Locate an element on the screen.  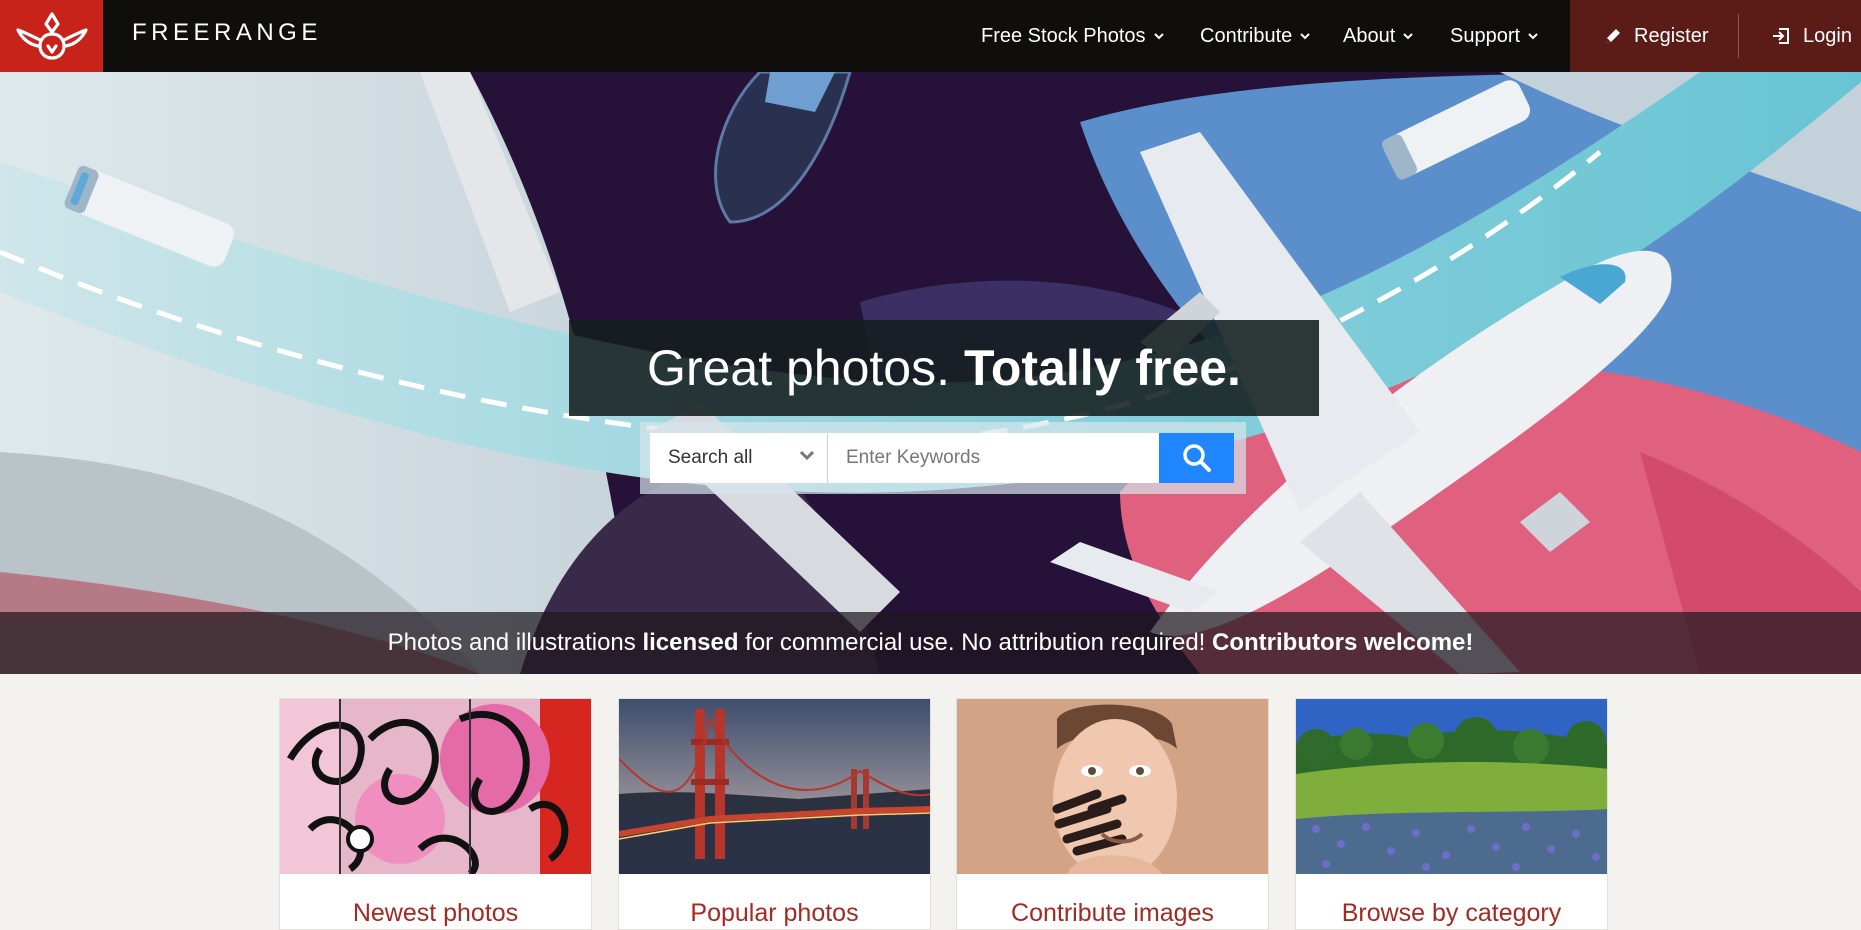
nav-contribute: Contribute is located at coordinates (1255, 36).